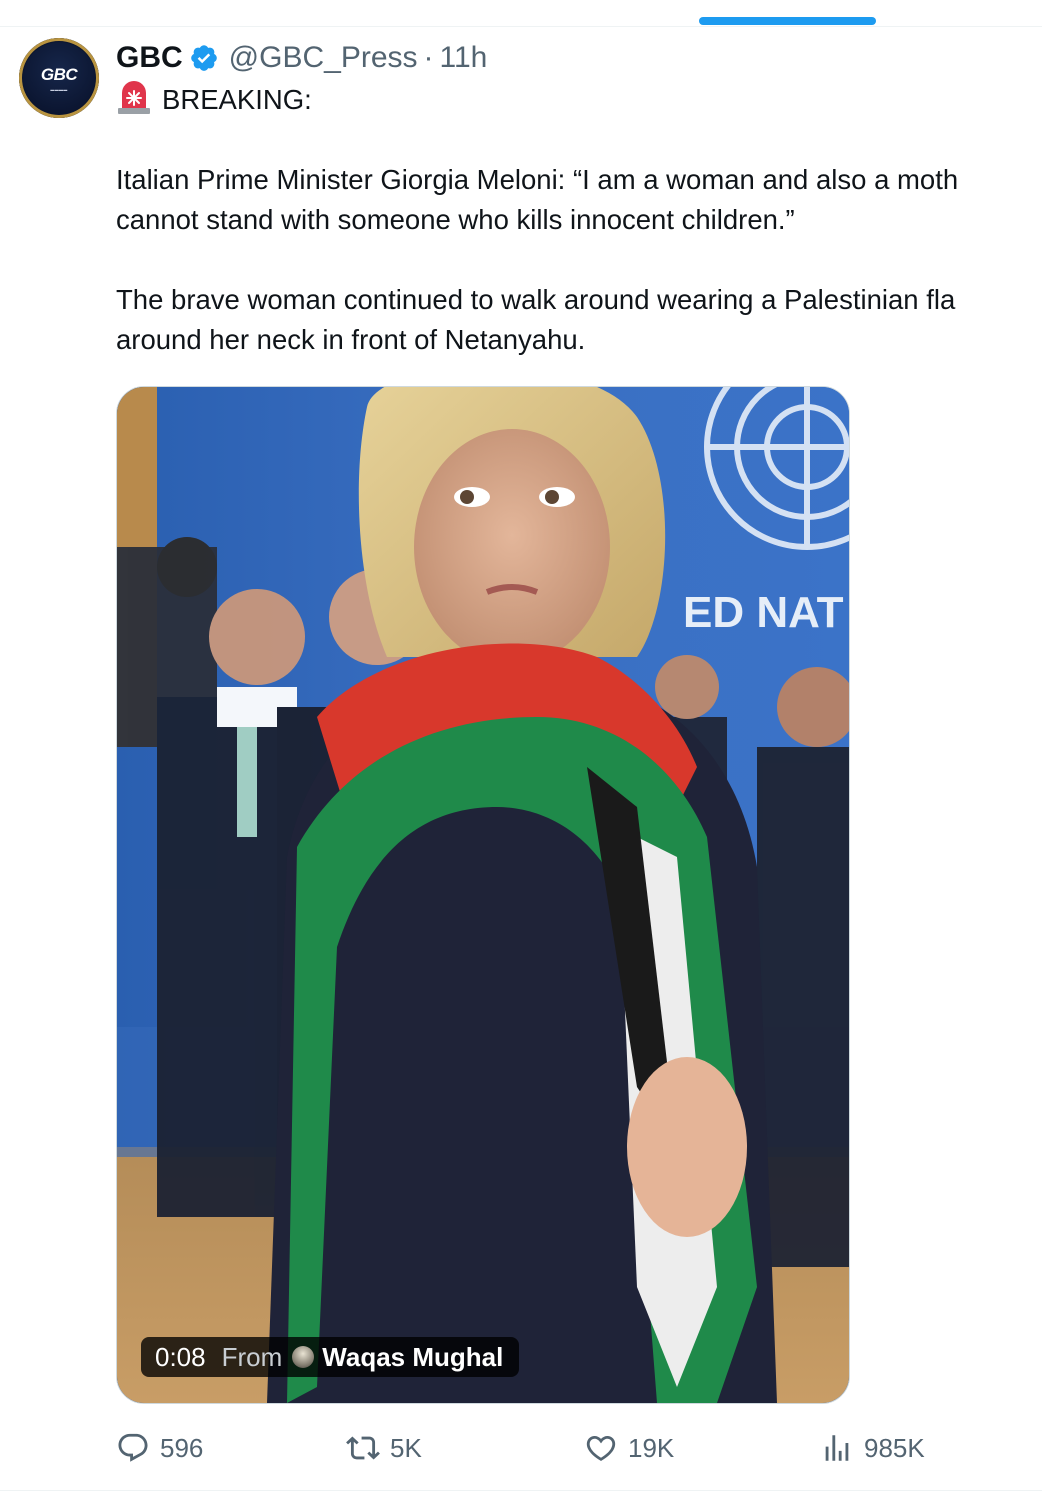  Describe the element at coordinates (182, 1447) in the screenshot. I see `reply-count: 596` at that location.